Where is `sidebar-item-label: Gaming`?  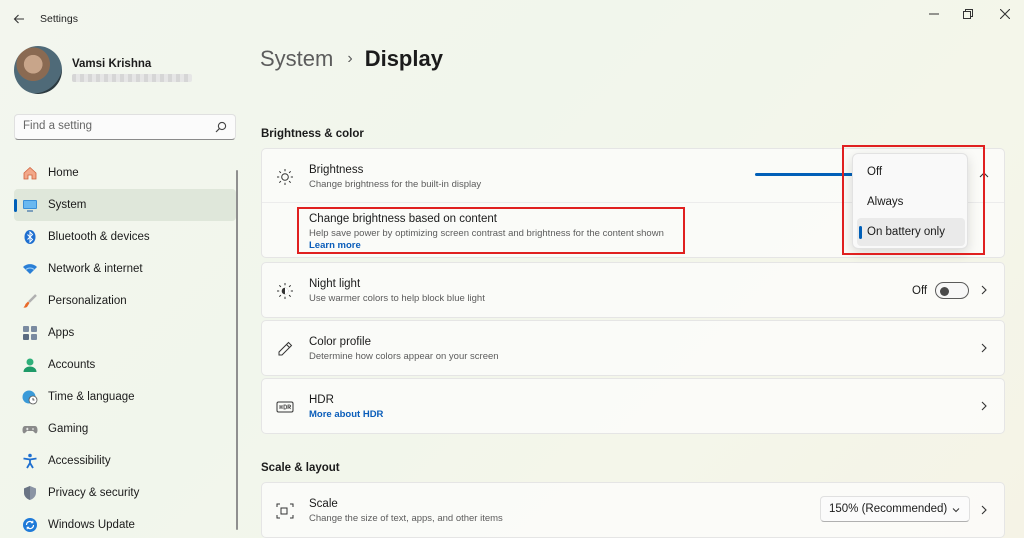 sidebar-item-label: Gaming is located at coordinates (68, 429).